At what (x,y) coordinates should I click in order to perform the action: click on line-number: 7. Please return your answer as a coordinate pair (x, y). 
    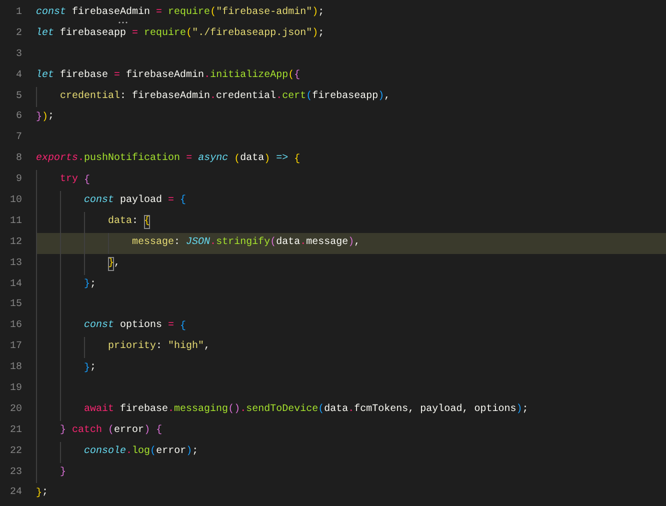
    Looking at the image, I should click on (18, 138).